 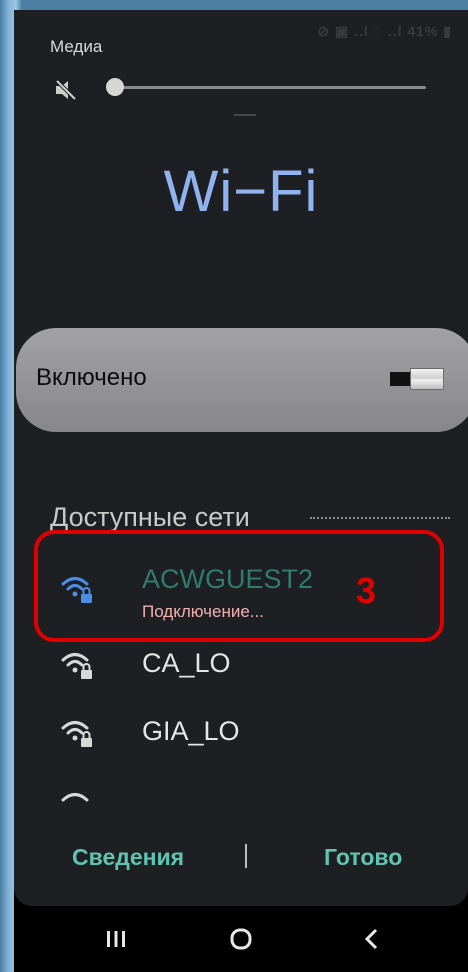 I want to click on drag-handle, so click(x=245, y=115).